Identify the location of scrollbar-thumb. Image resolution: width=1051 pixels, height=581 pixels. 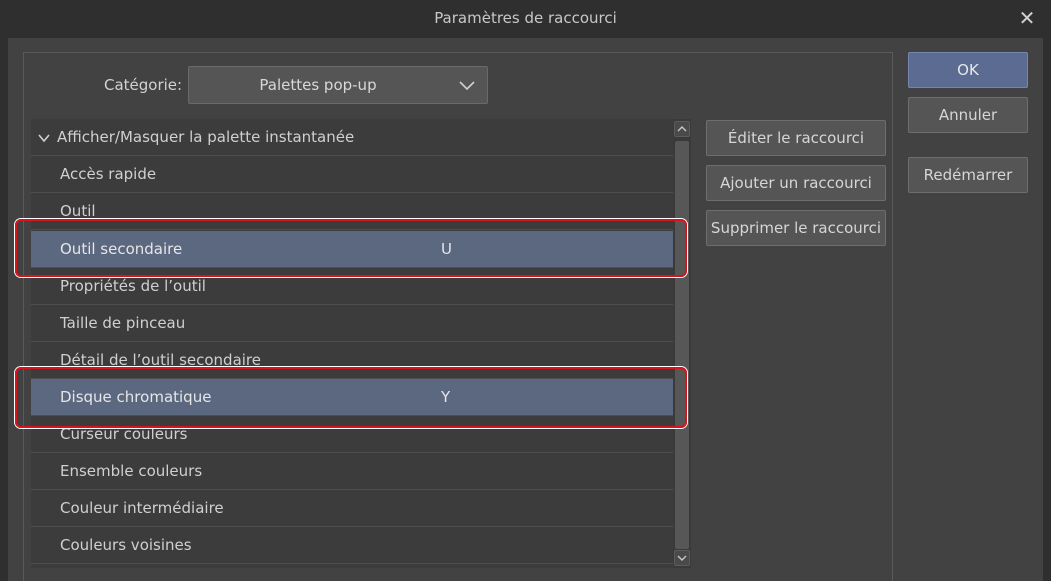
(682, 345).